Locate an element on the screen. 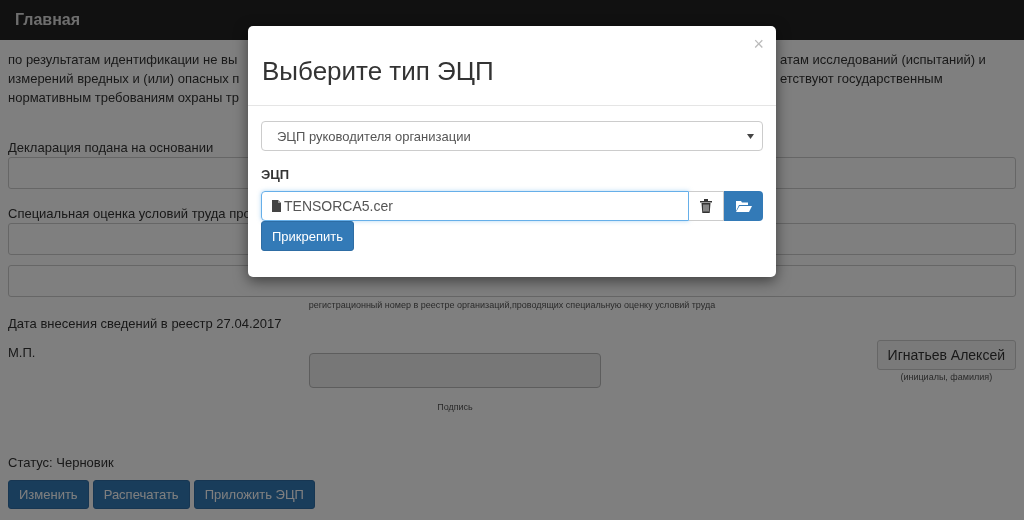  page-title: Главная is located at coordinates (48, 20).